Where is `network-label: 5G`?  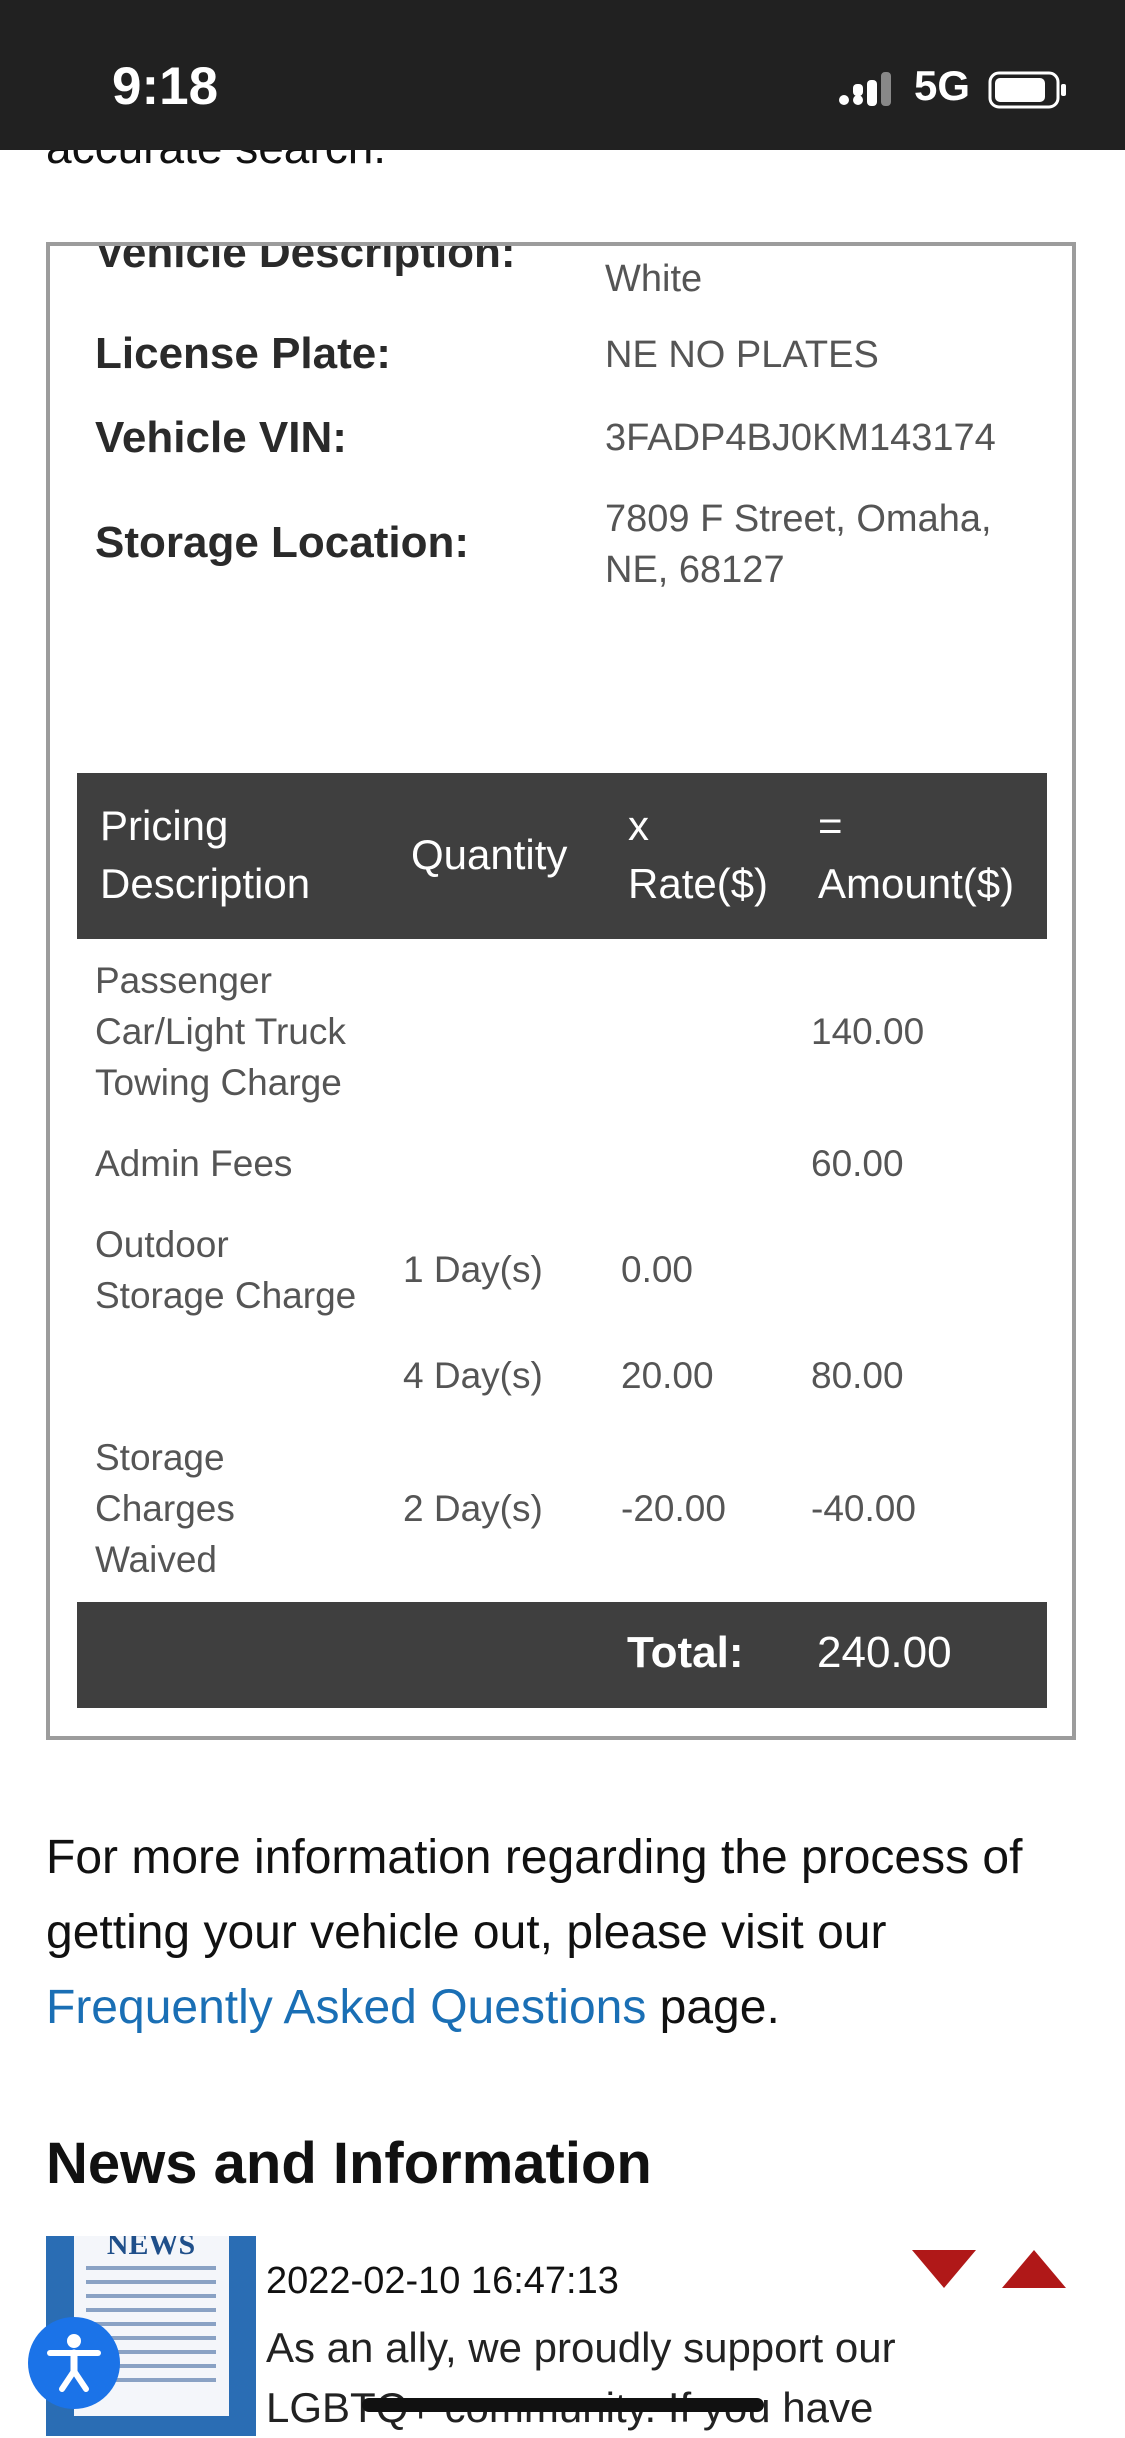
network-label: 5G is located at coordinates (942, 85).